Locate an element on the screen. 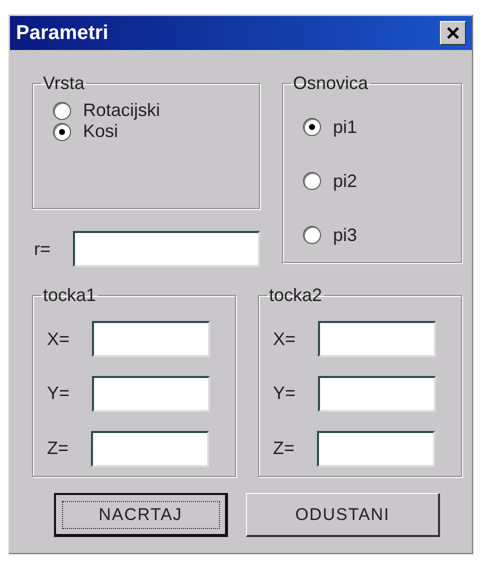 This screenshot has height=561, width=480. radio-label: Kosi is located at coordinates (100, 131).